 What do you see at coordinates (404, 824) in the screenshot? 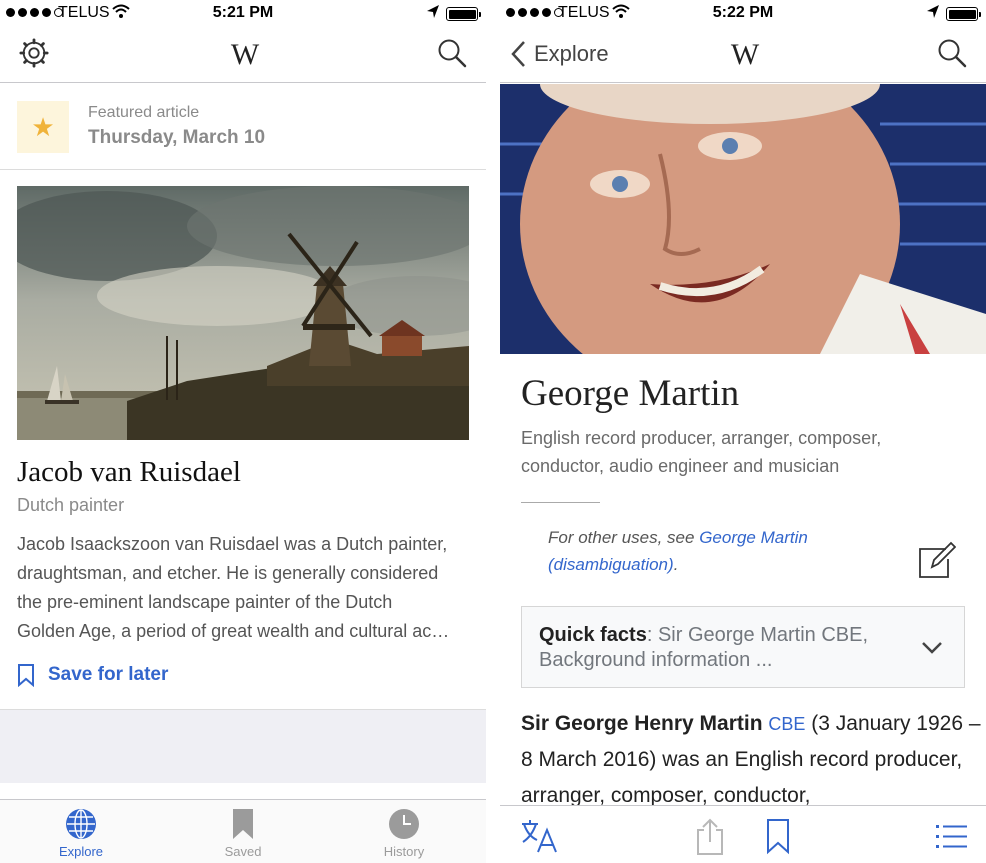
I see `clock-icon` at bounding box center [404, 824].